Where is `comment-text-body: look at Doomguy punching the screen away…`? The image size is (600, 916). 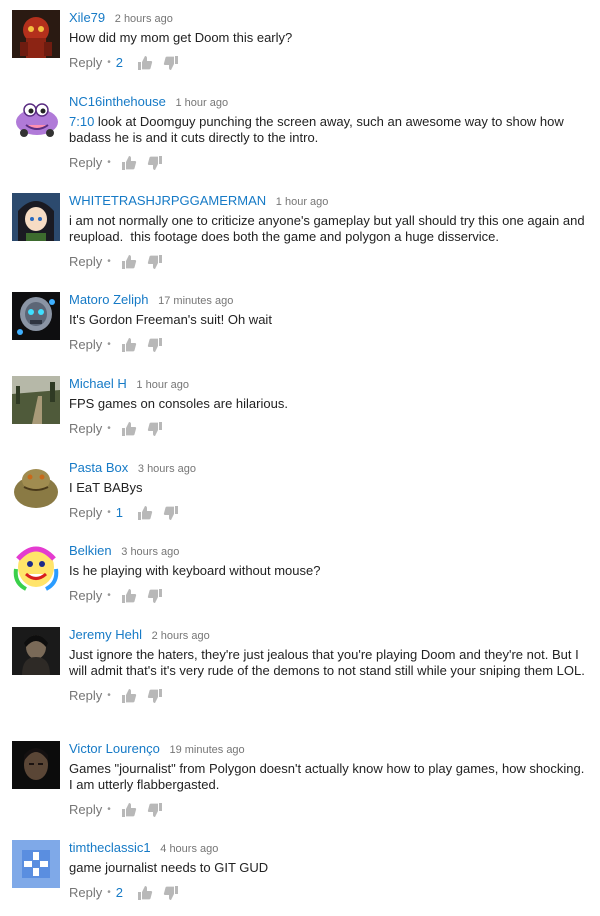 comment-text-body: look at Doomguy punching the screen away… is located at coordinates (318, 129).